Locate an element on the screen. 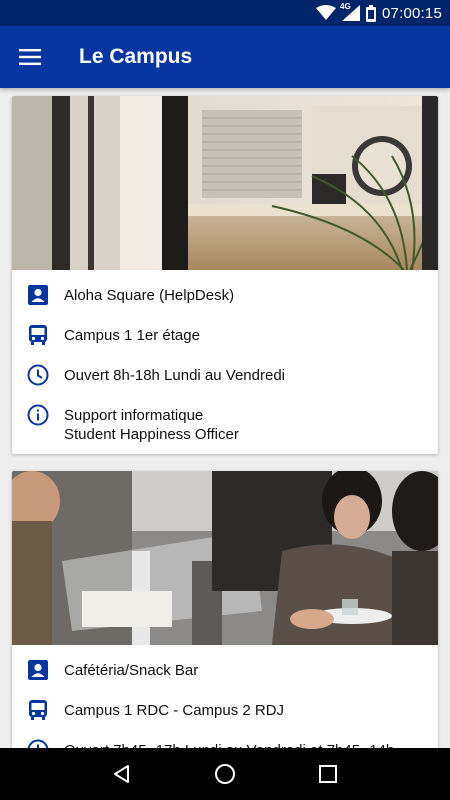 This screenshot has height=800, width=450. network-type-label: 4G is located at coordinates (345, 6).